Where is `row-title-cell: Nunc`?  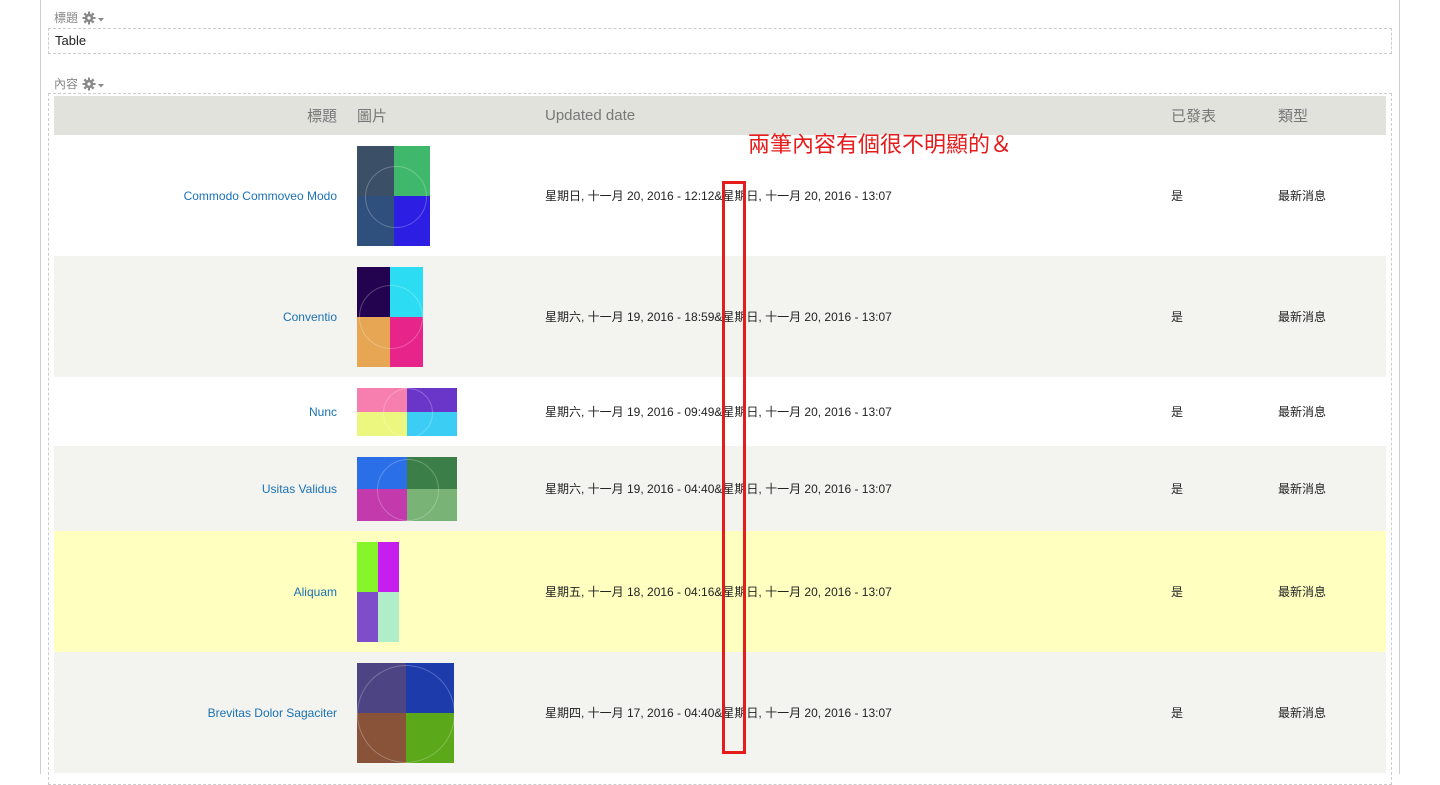 row-title-cell: Nunc is located at coordinates (201, 411).